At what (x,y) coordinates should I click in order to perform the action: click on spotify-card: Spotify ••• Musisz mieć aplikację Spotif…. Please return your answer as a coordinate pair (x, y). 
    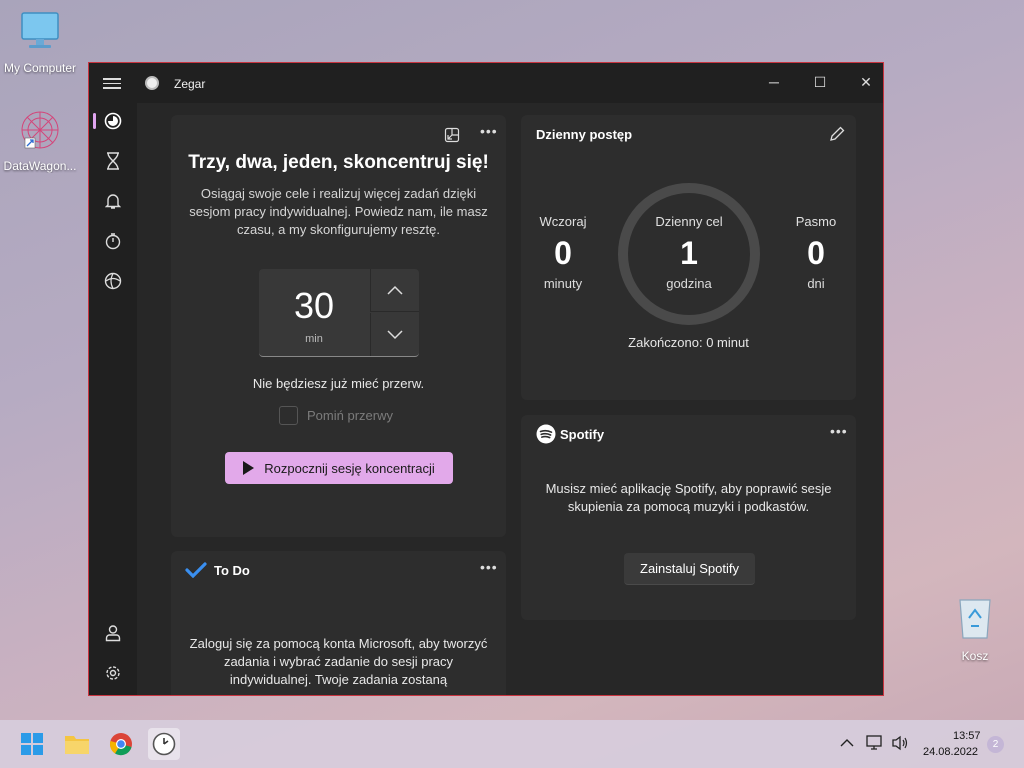
    Looking at the image, I should click on (688, 517).